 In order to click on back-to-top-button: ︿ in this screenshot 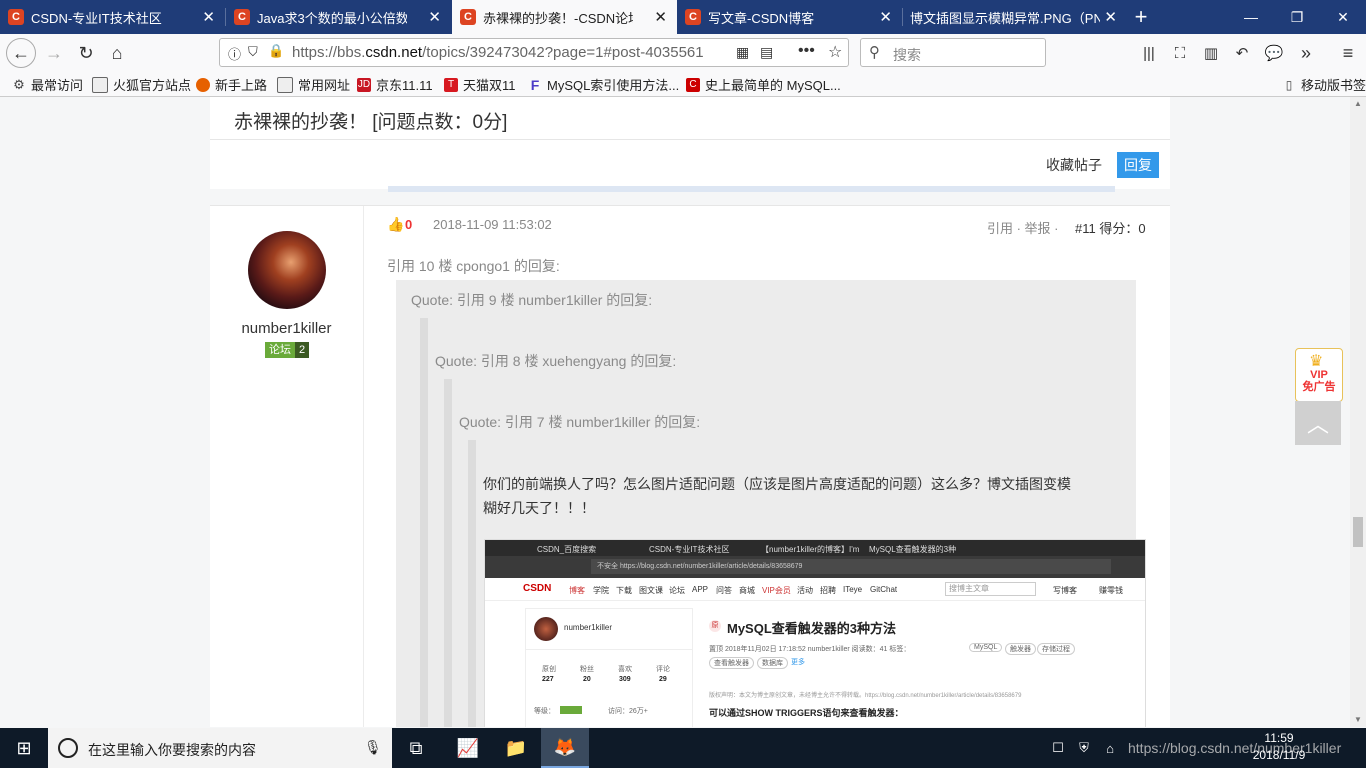, I will do `click(1318, 423)`.